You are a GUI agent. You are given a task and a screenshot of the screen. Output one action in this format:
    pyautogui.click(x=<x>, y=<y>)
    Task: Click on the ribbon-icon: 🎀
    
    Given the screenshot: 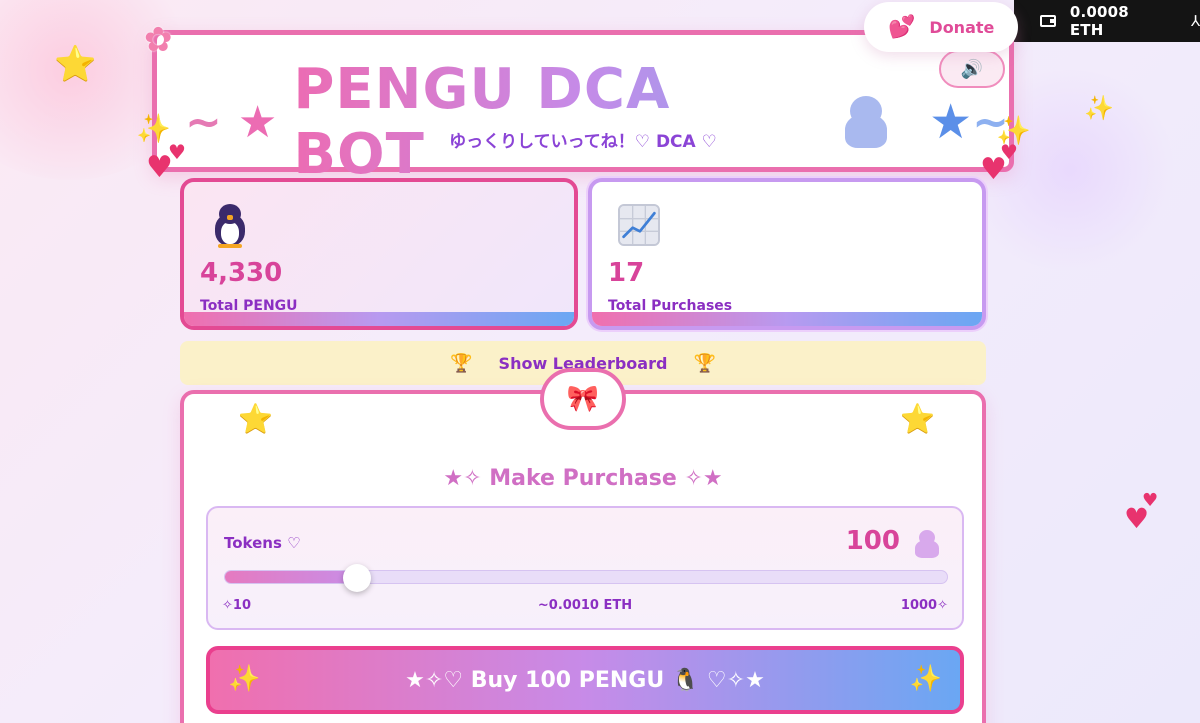 What is the action you would take?
    pyautogui.click(x=583, y=399)
    